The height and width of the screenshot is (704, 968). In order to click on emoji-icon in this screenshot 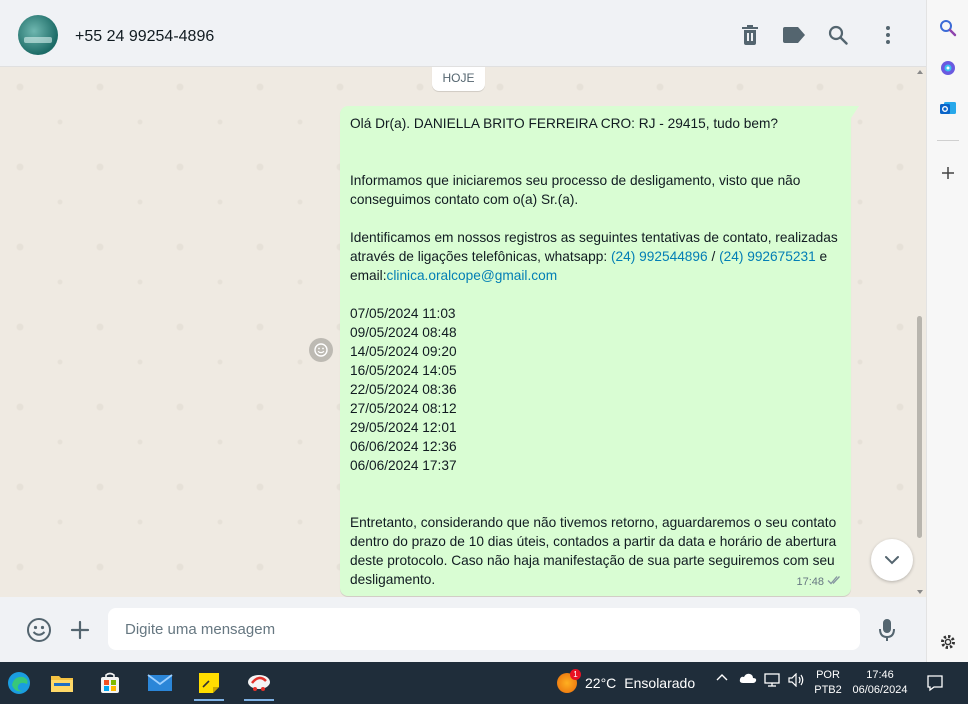, I will do `click(39, 630)`.